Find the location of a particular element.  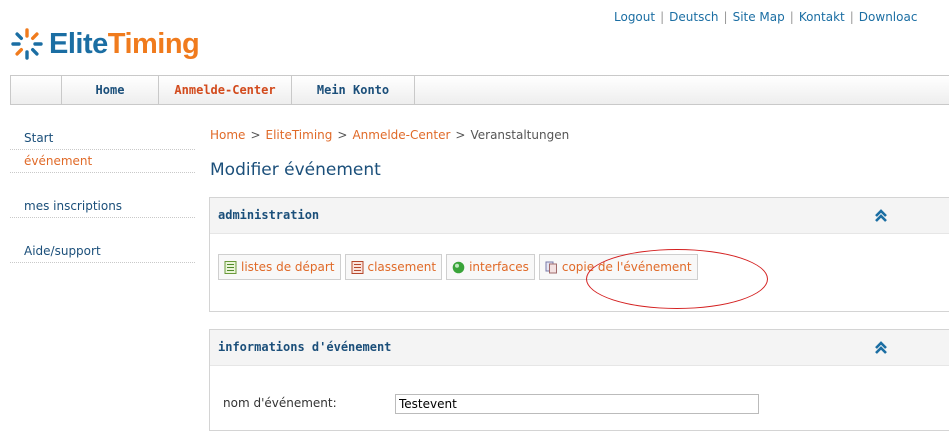

logo-text-elite: Elite is located at coordinates (78, 43).